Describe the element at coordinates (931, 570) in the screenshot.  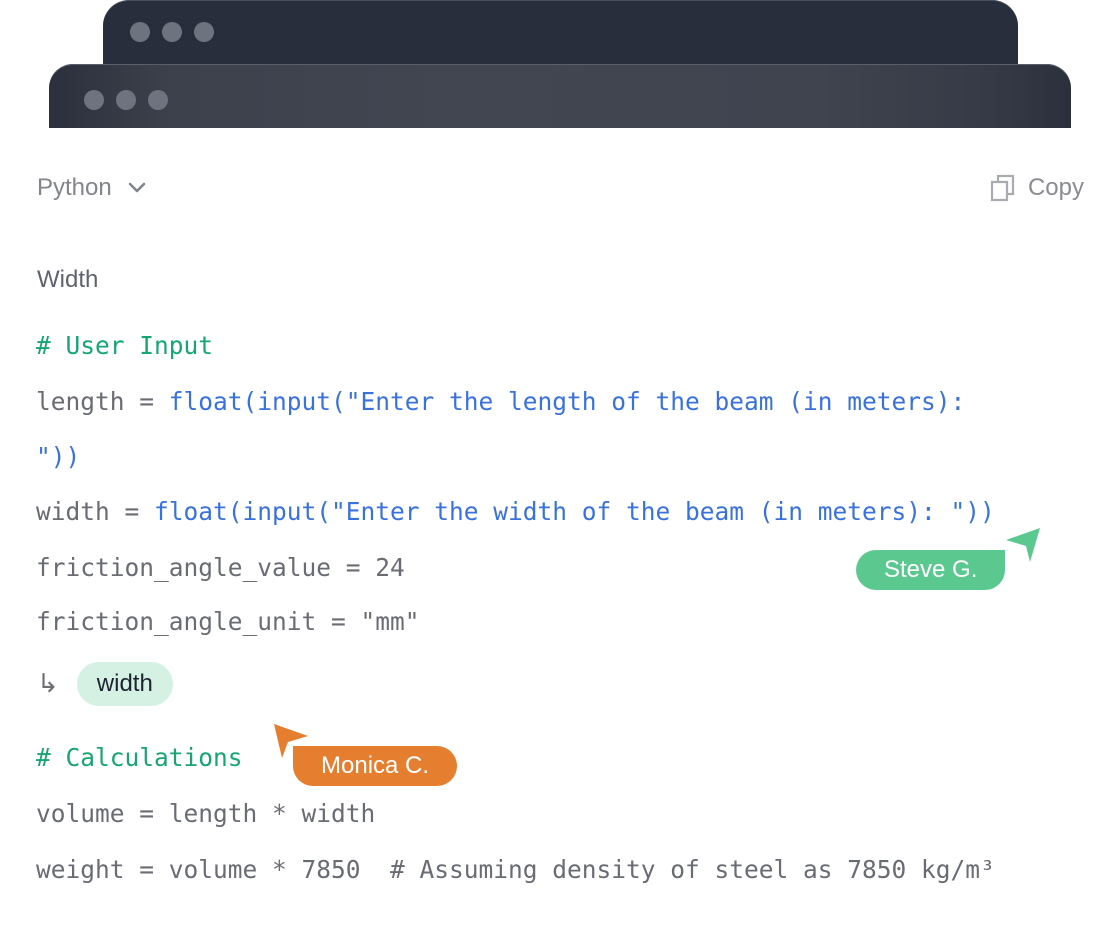
I see `collaborator-cursor-label: Steve G.` at that location.